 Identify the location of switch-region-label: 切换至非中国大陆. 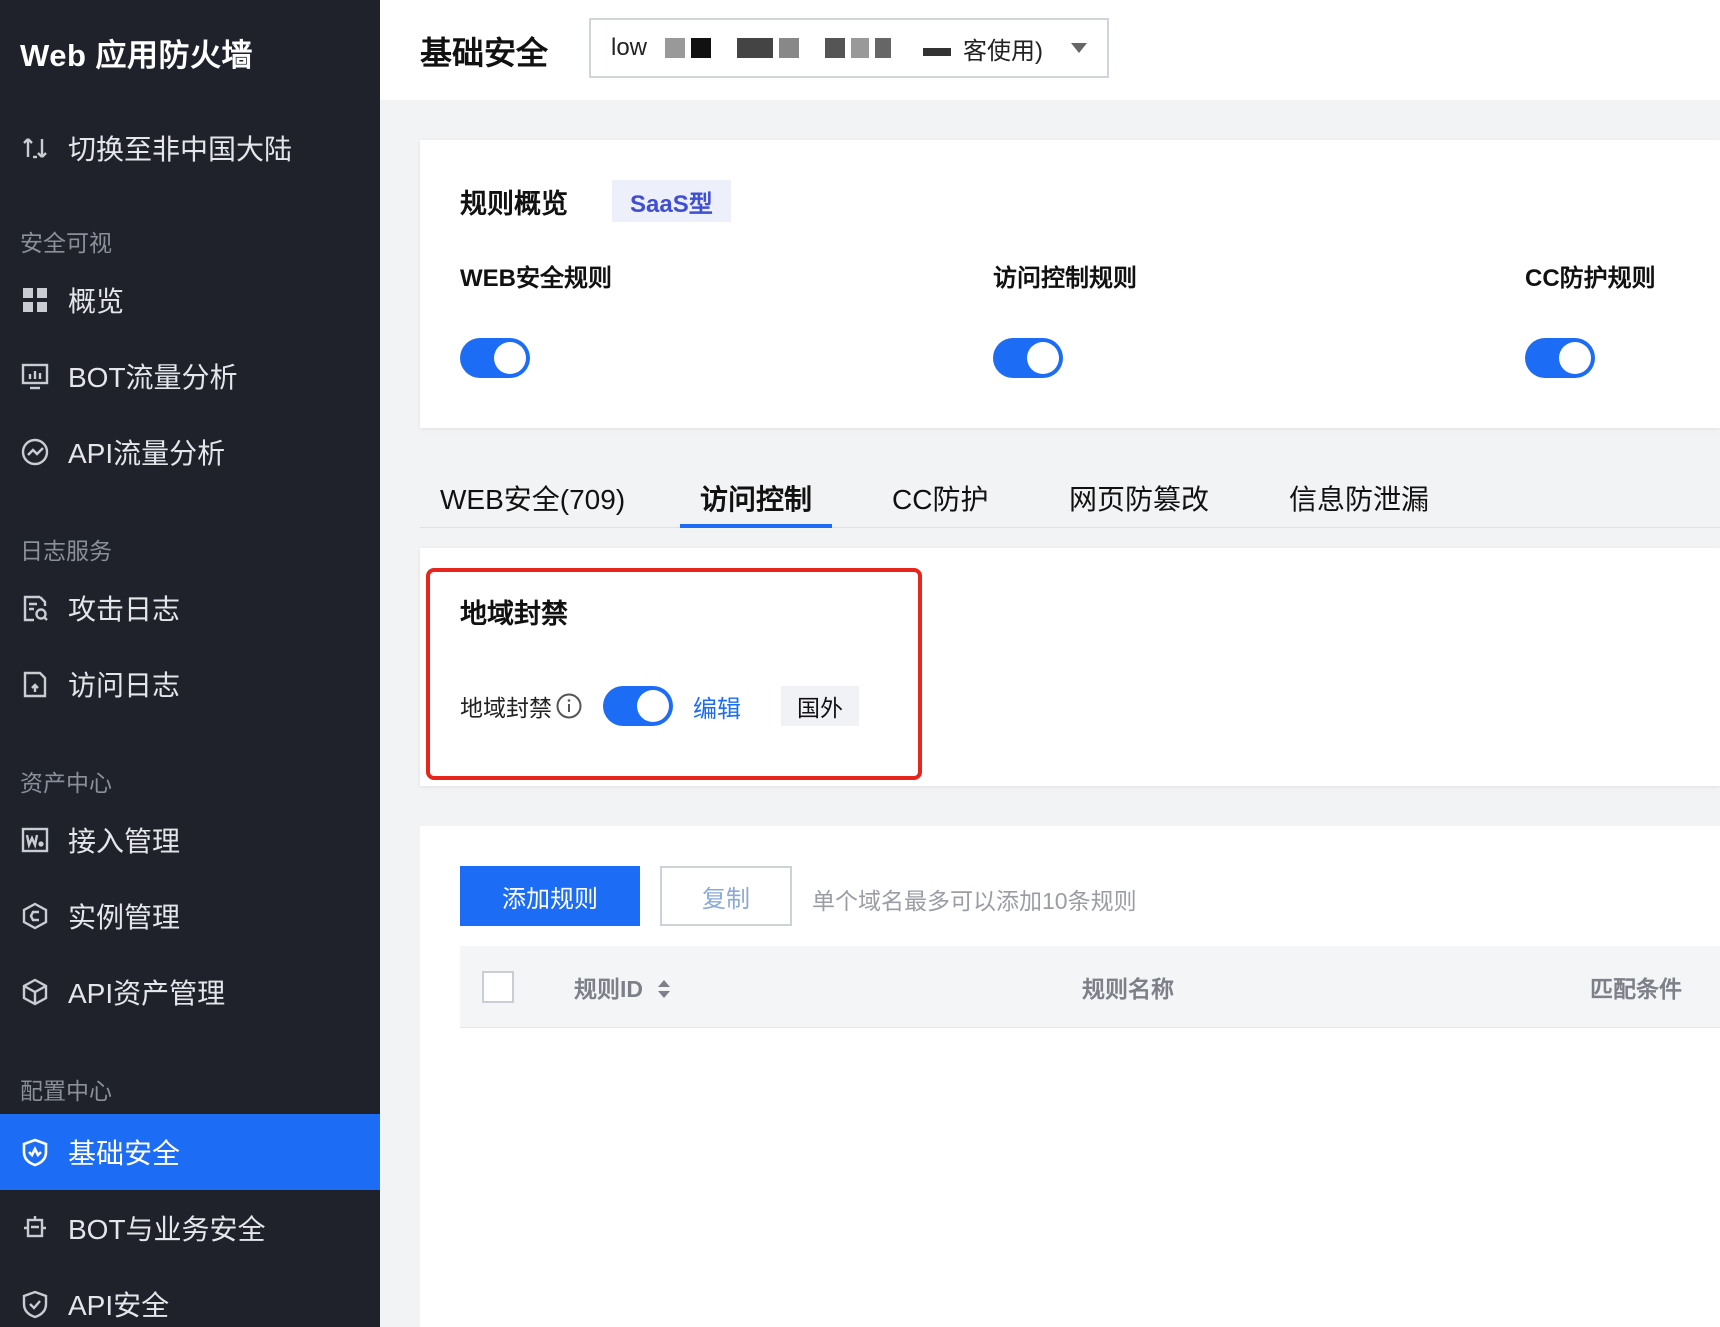
(180, 149).